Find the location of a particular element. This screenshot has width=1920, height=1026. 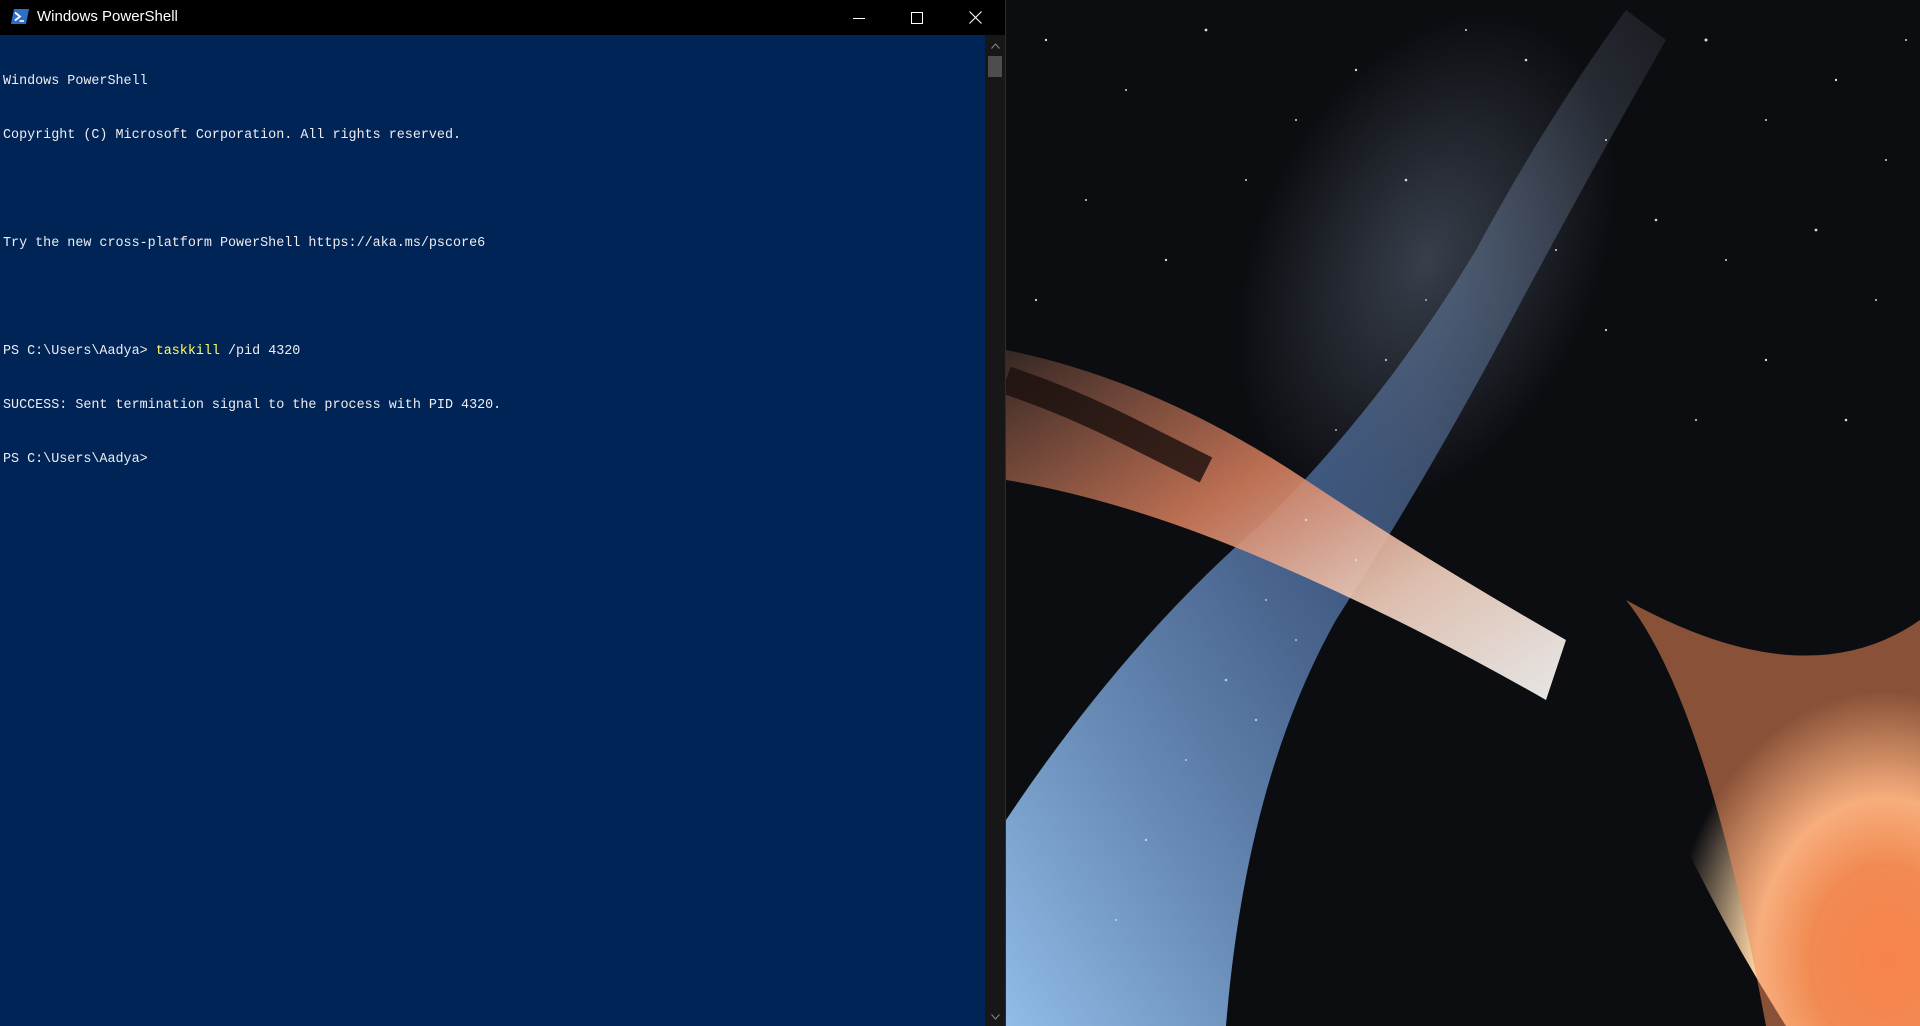

scroll-up-button is located at coordinates (995, 46).